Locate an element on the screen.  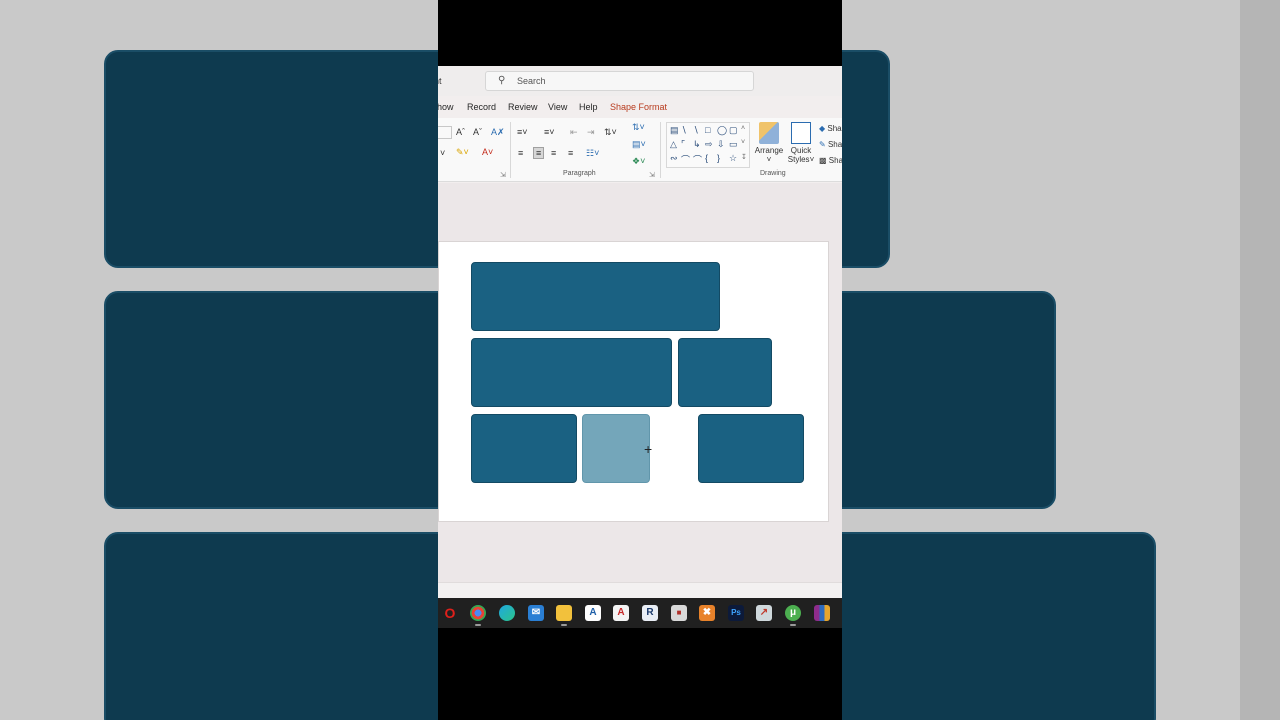
tab-shape-format: Shape Format is located at coordinates (638, 107).